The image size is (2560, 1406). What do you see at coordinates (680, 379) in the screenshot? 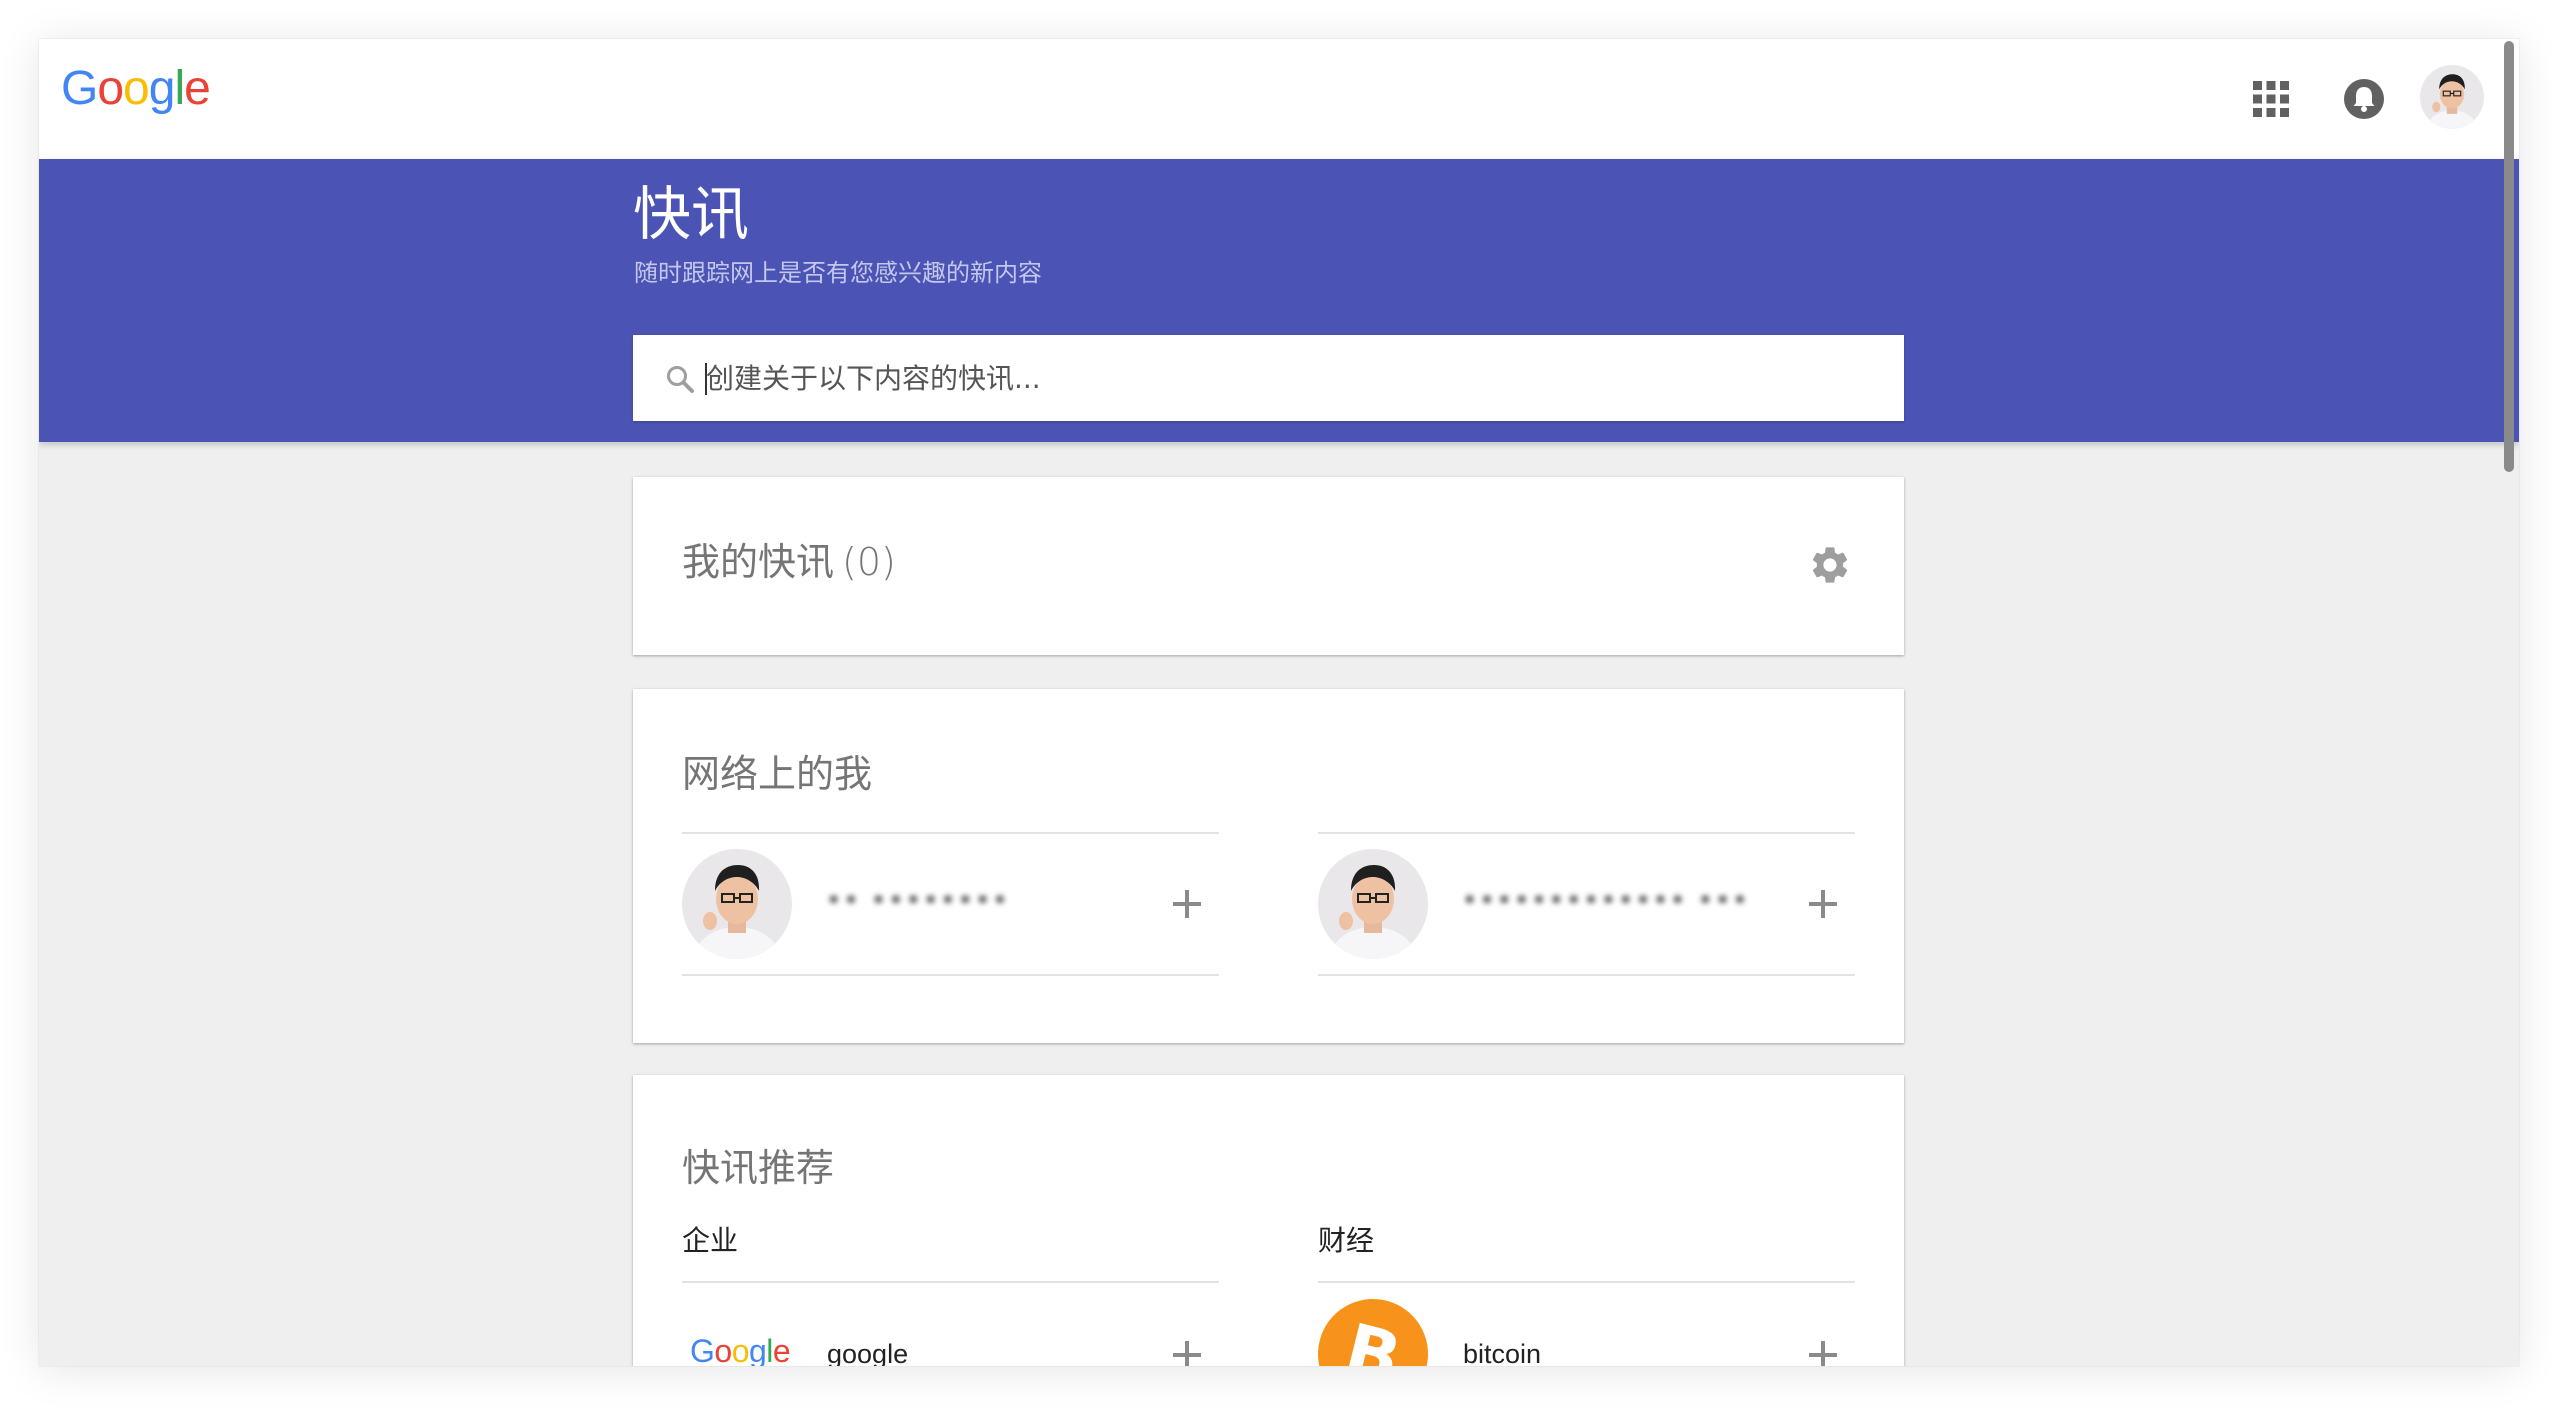
I see `search-icon` at bounding box center [680, 379].